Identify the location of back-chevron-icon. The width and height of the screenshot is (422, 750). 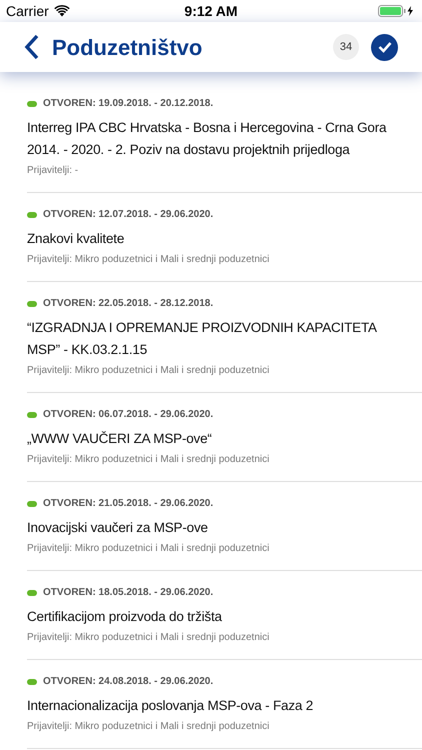
(32, 47).